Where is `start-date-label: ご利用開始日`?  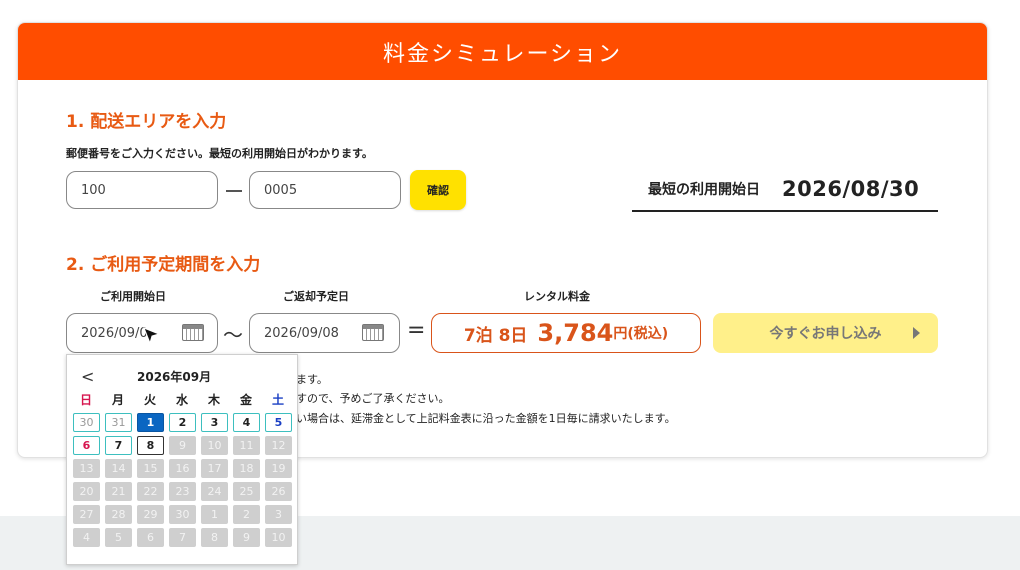
start-date-label: ご利用開始日 is located at coordinates (133, 296).